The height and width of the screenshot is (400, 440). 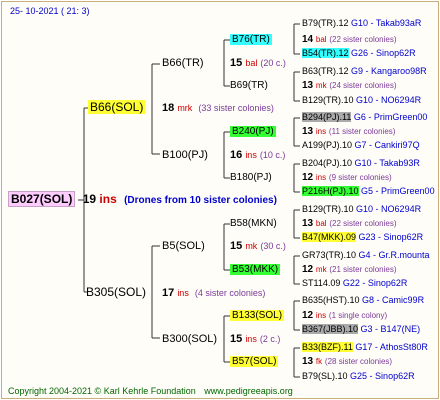 I want to click on gen3-info-7: 13 fk (28 sister colonies), so click(x=347, y=361).